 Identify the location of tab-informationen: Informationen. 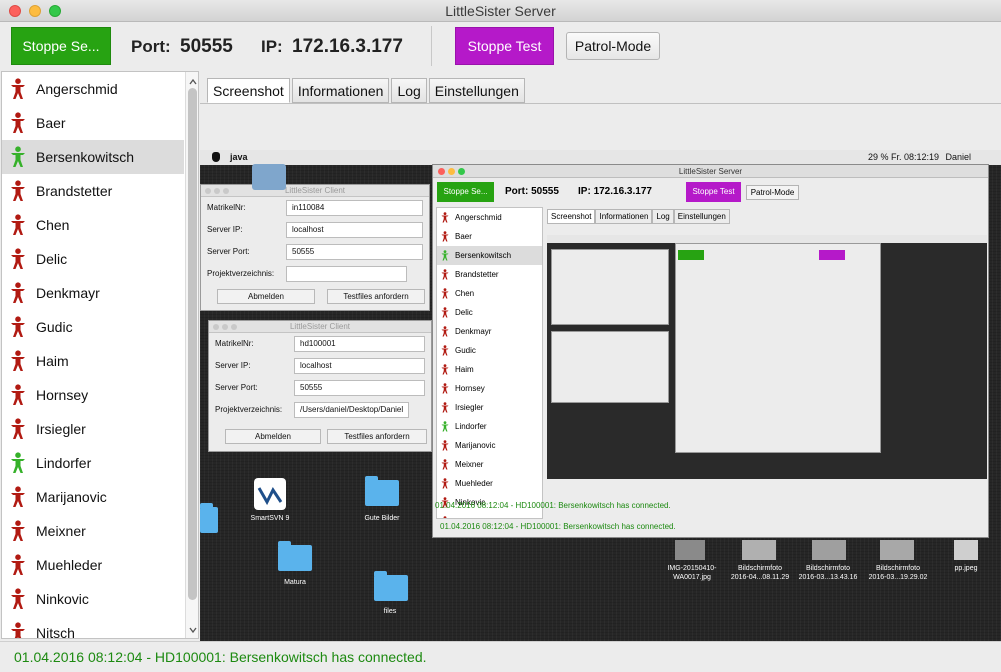
(340, 90).